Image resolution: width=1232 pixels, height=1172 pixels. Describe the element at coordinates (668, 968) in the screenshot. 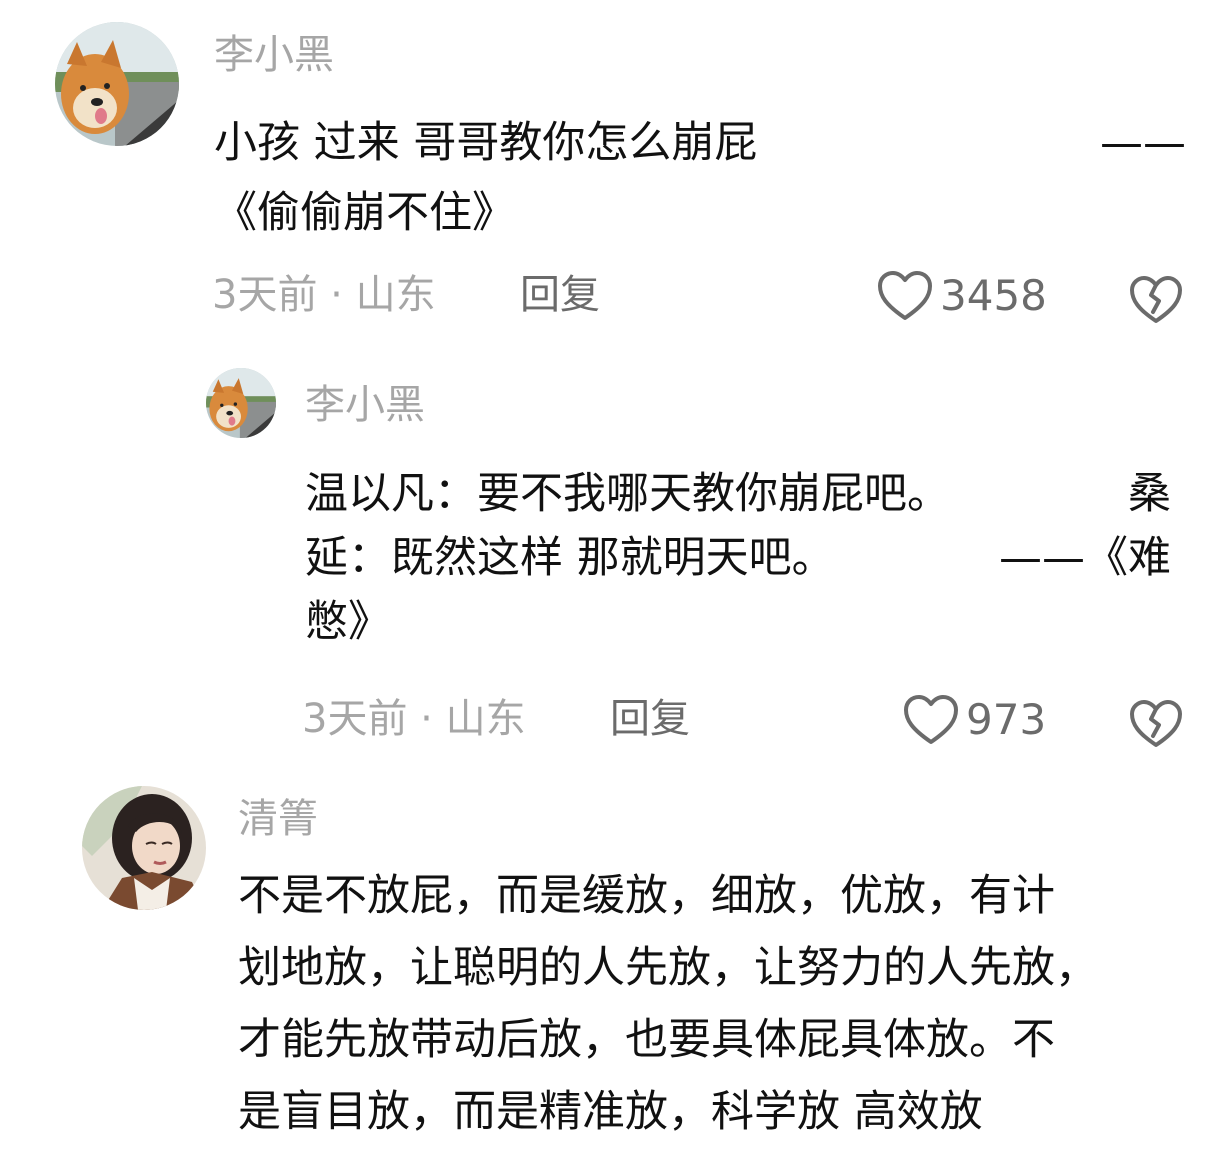

I see `comment-text-line: 划地放，让聪明的人先放，让努力的人先放，` at that location.